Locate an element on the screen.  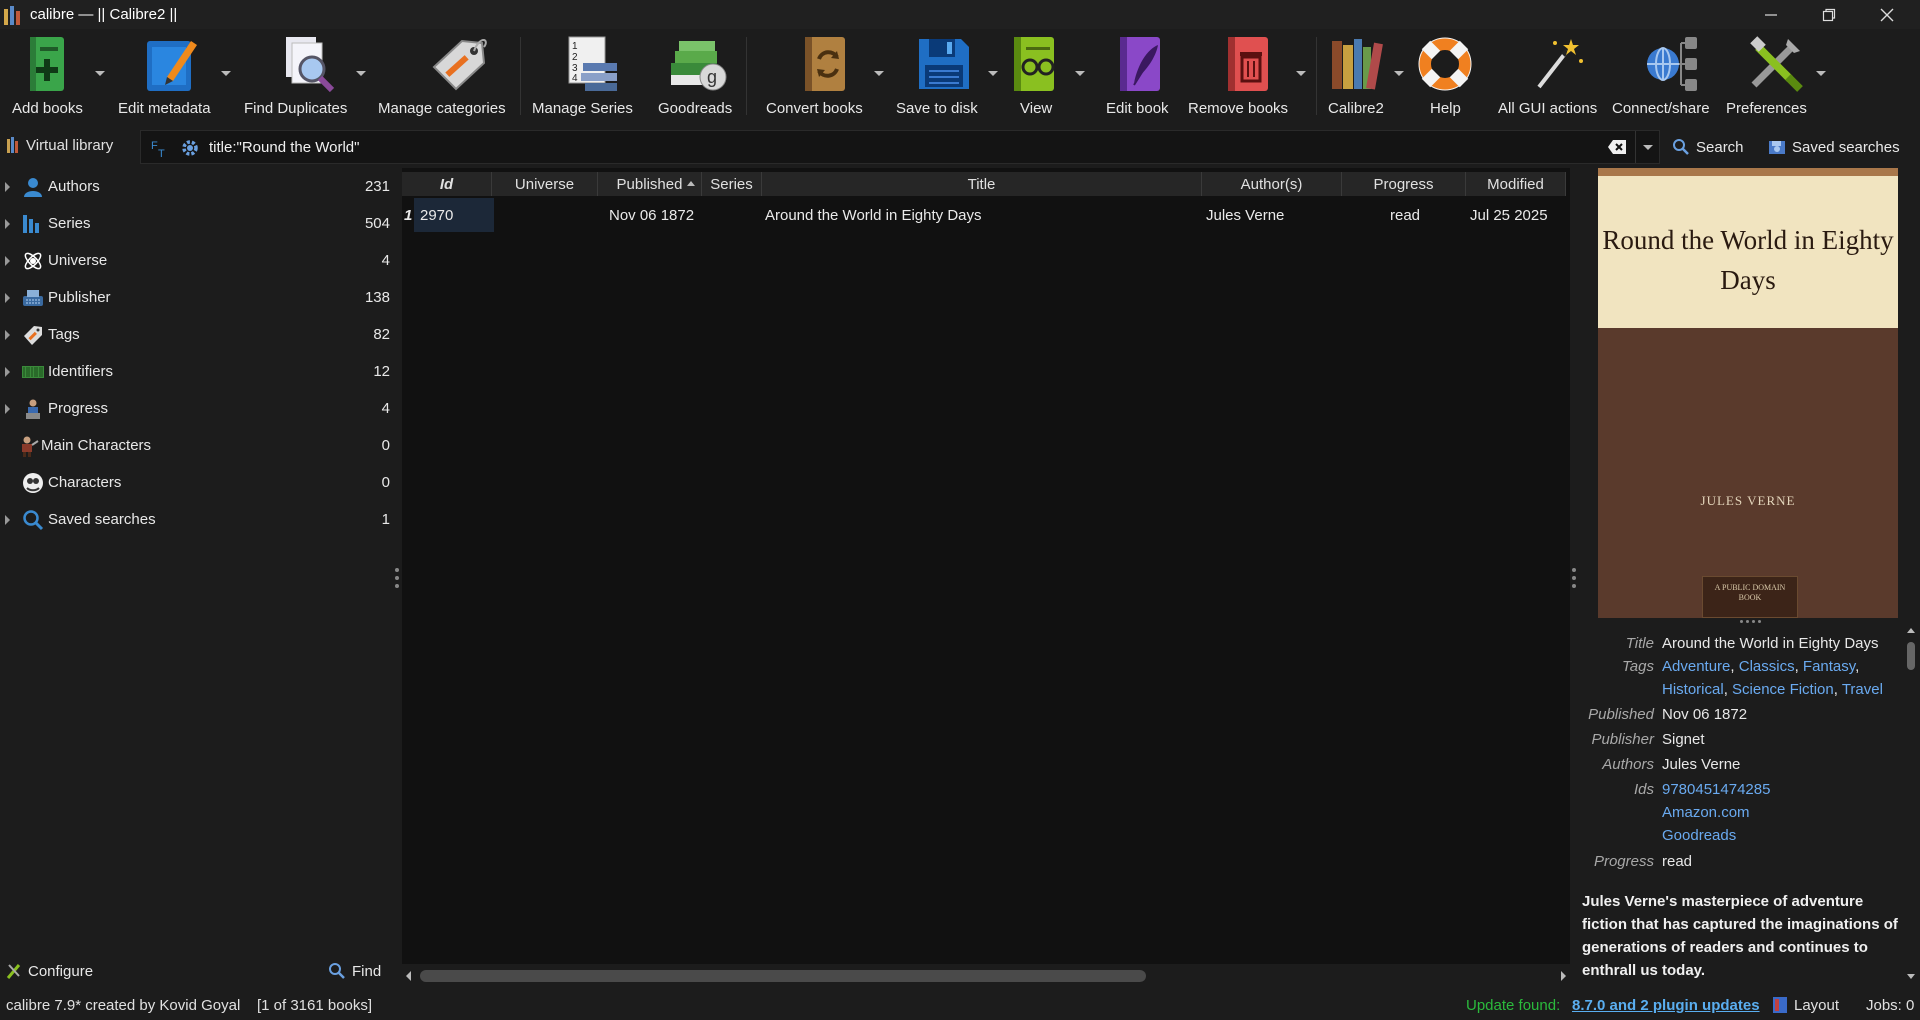
edit-metadata-dropdown is located at coordinates (226, 73).